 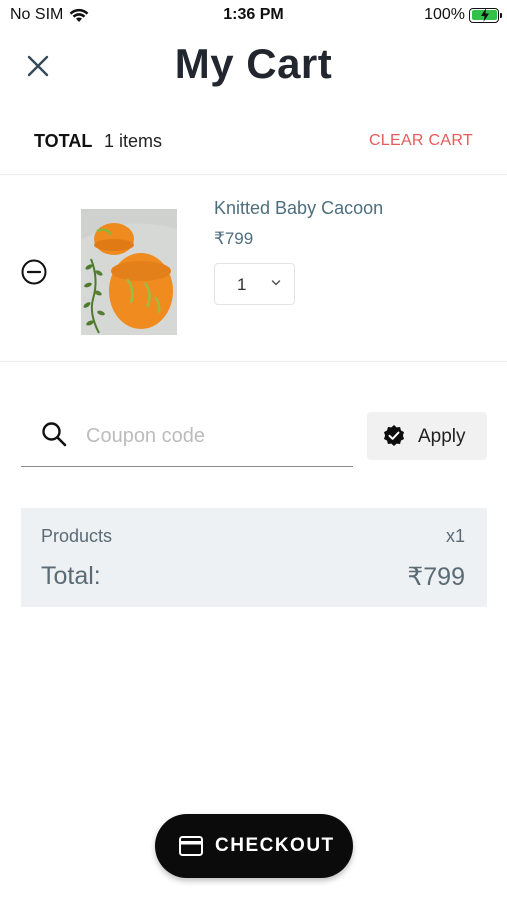 I want to click on coupon-input-underline, so click(x=187, y=466).